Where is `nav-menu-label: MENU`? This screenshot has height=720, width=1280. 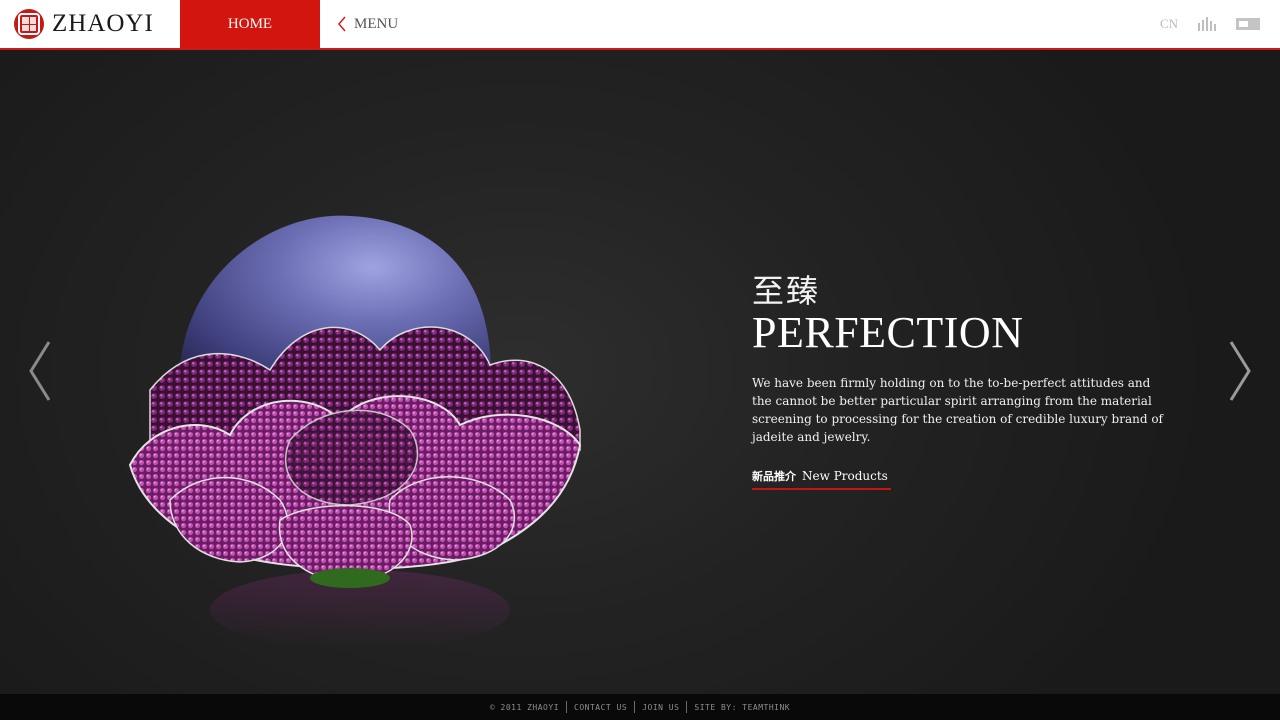
nav-menu-label: MENU is located at coordinates (376, 23).